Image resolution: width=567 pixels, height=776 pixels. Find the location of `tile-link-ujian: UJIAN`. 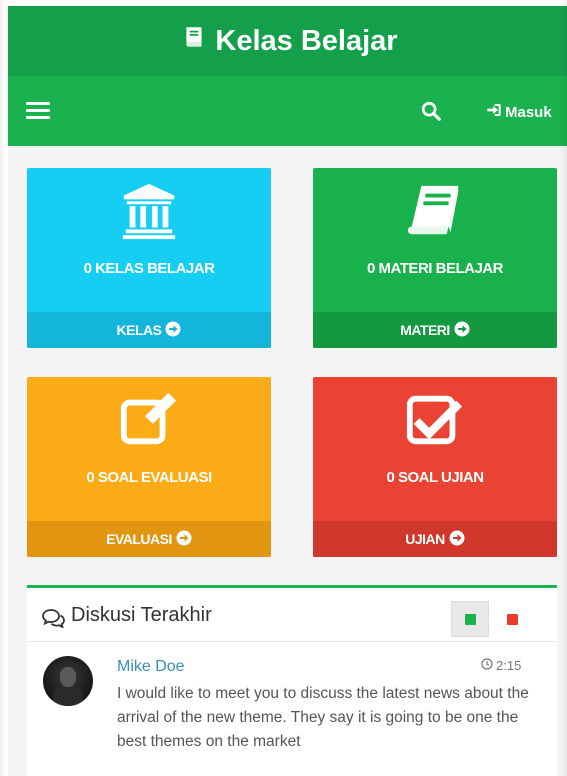

tile-link-ujian: UJIAN is located at coordinates (435, 539).